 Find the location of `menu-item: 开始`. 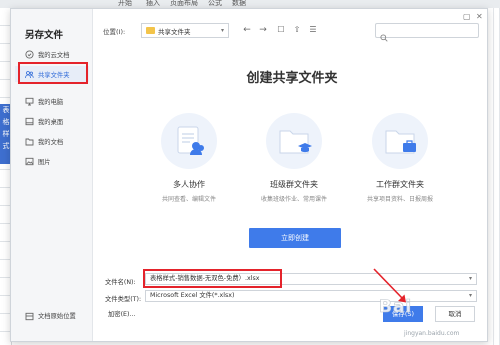

menu-item: 开始 is located at coordinates (125, 3).